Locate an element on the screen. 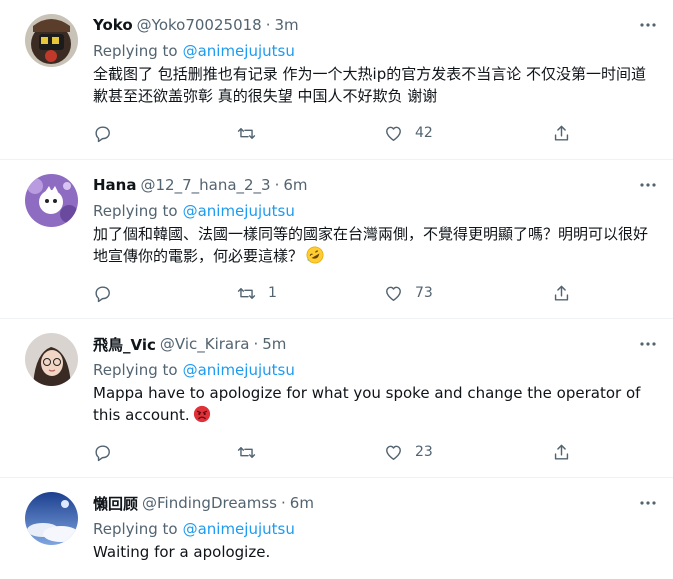 The width and height of the screenshot is (673, 579). user-handle: @12_7_hana_2_3 is located at coordinates (205, 185).